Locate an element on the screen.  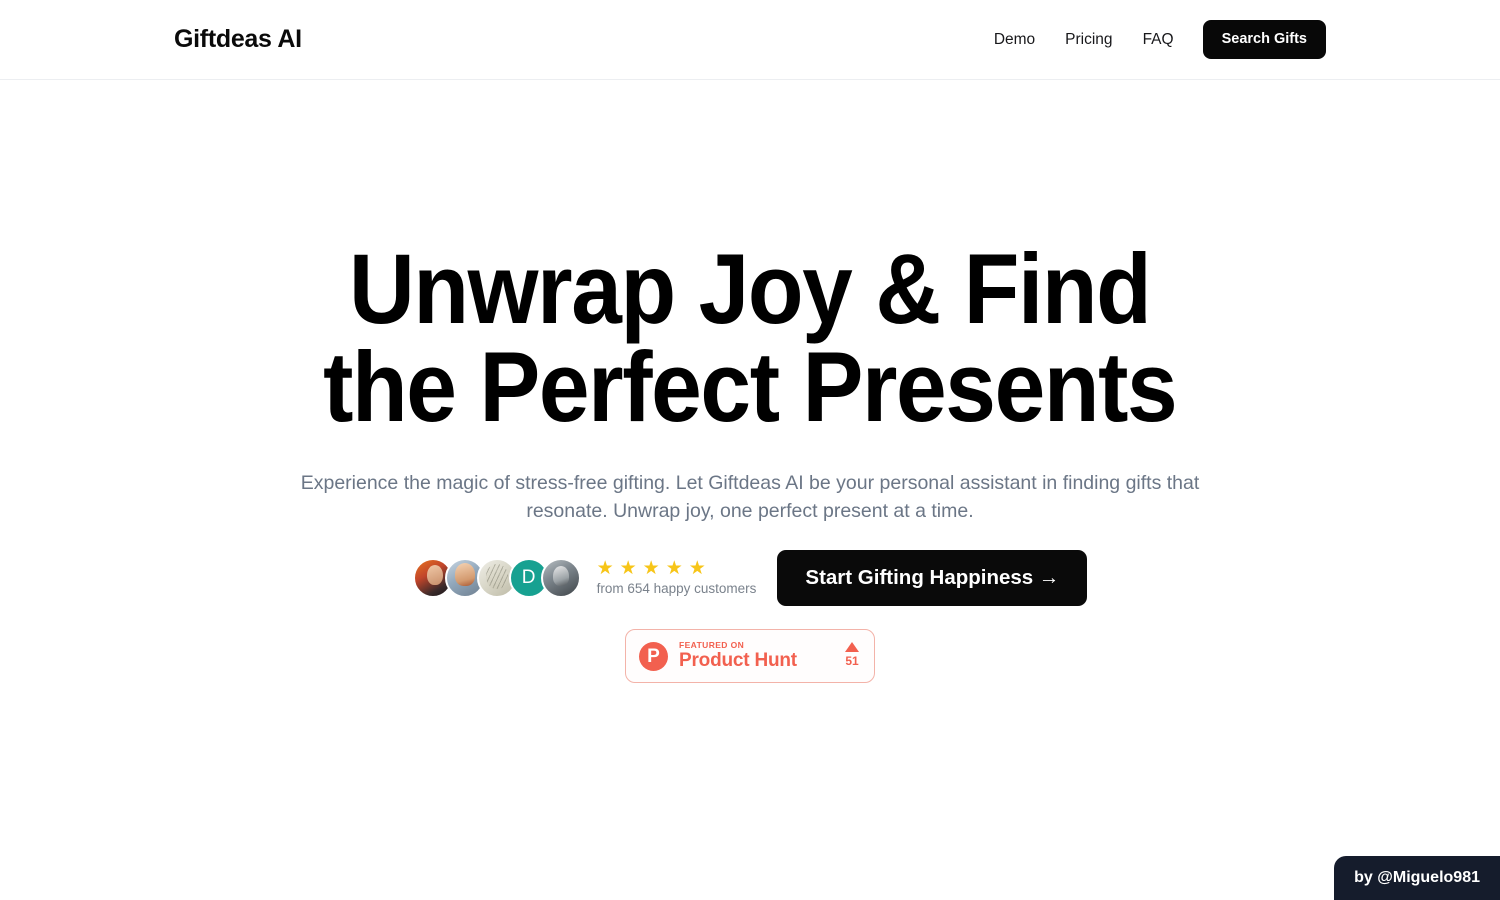
star-rating: ★ ★ ★ ★ ★ is located at coordinates (651, 568).